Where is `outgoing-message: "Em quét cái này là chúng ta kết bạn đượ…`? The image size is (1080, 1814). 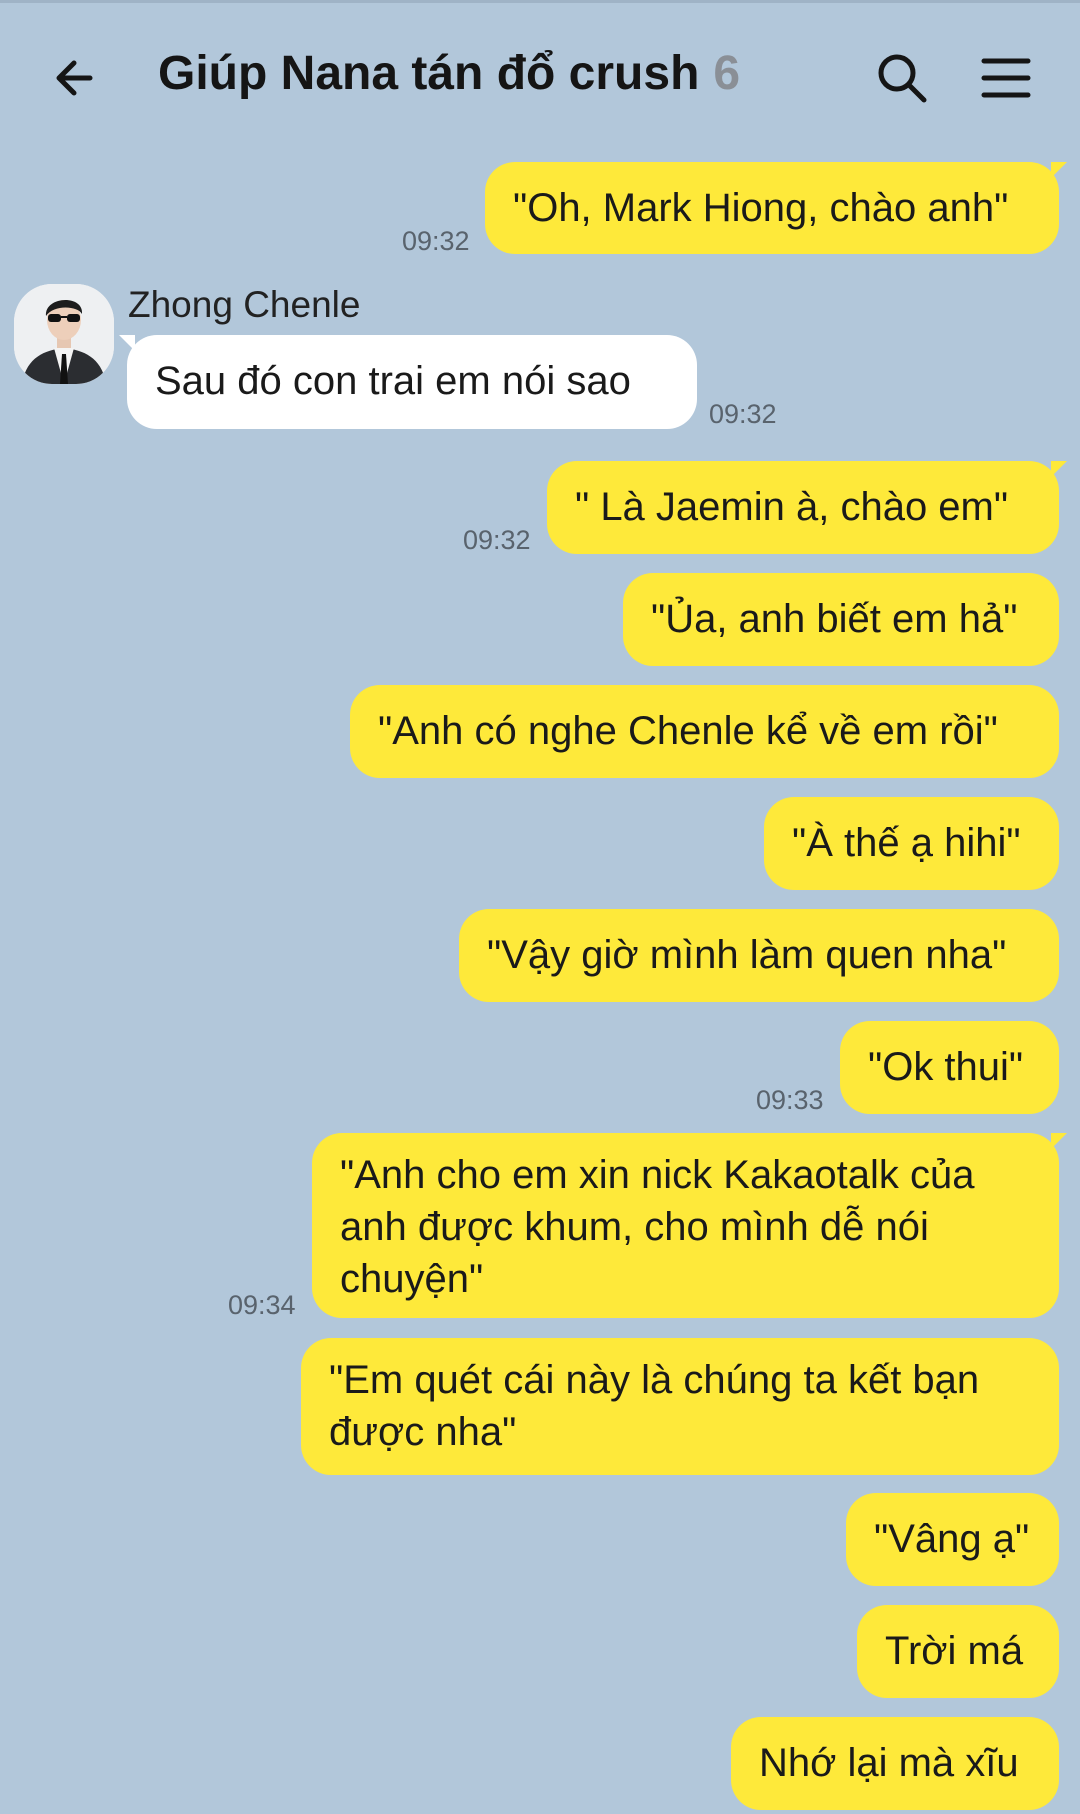
outgoing-message: "Em quét cái này là chúng ta kết bạn đượ… is located at coordinates (680, 1406).